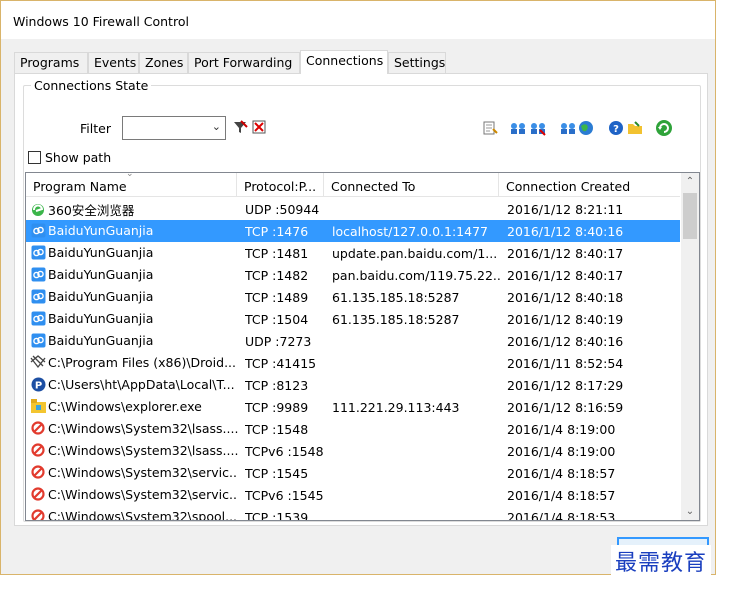  Describe the element at coordinates (538, 128) in the screenshot. I see `network-users-blocked-icon` at that location.